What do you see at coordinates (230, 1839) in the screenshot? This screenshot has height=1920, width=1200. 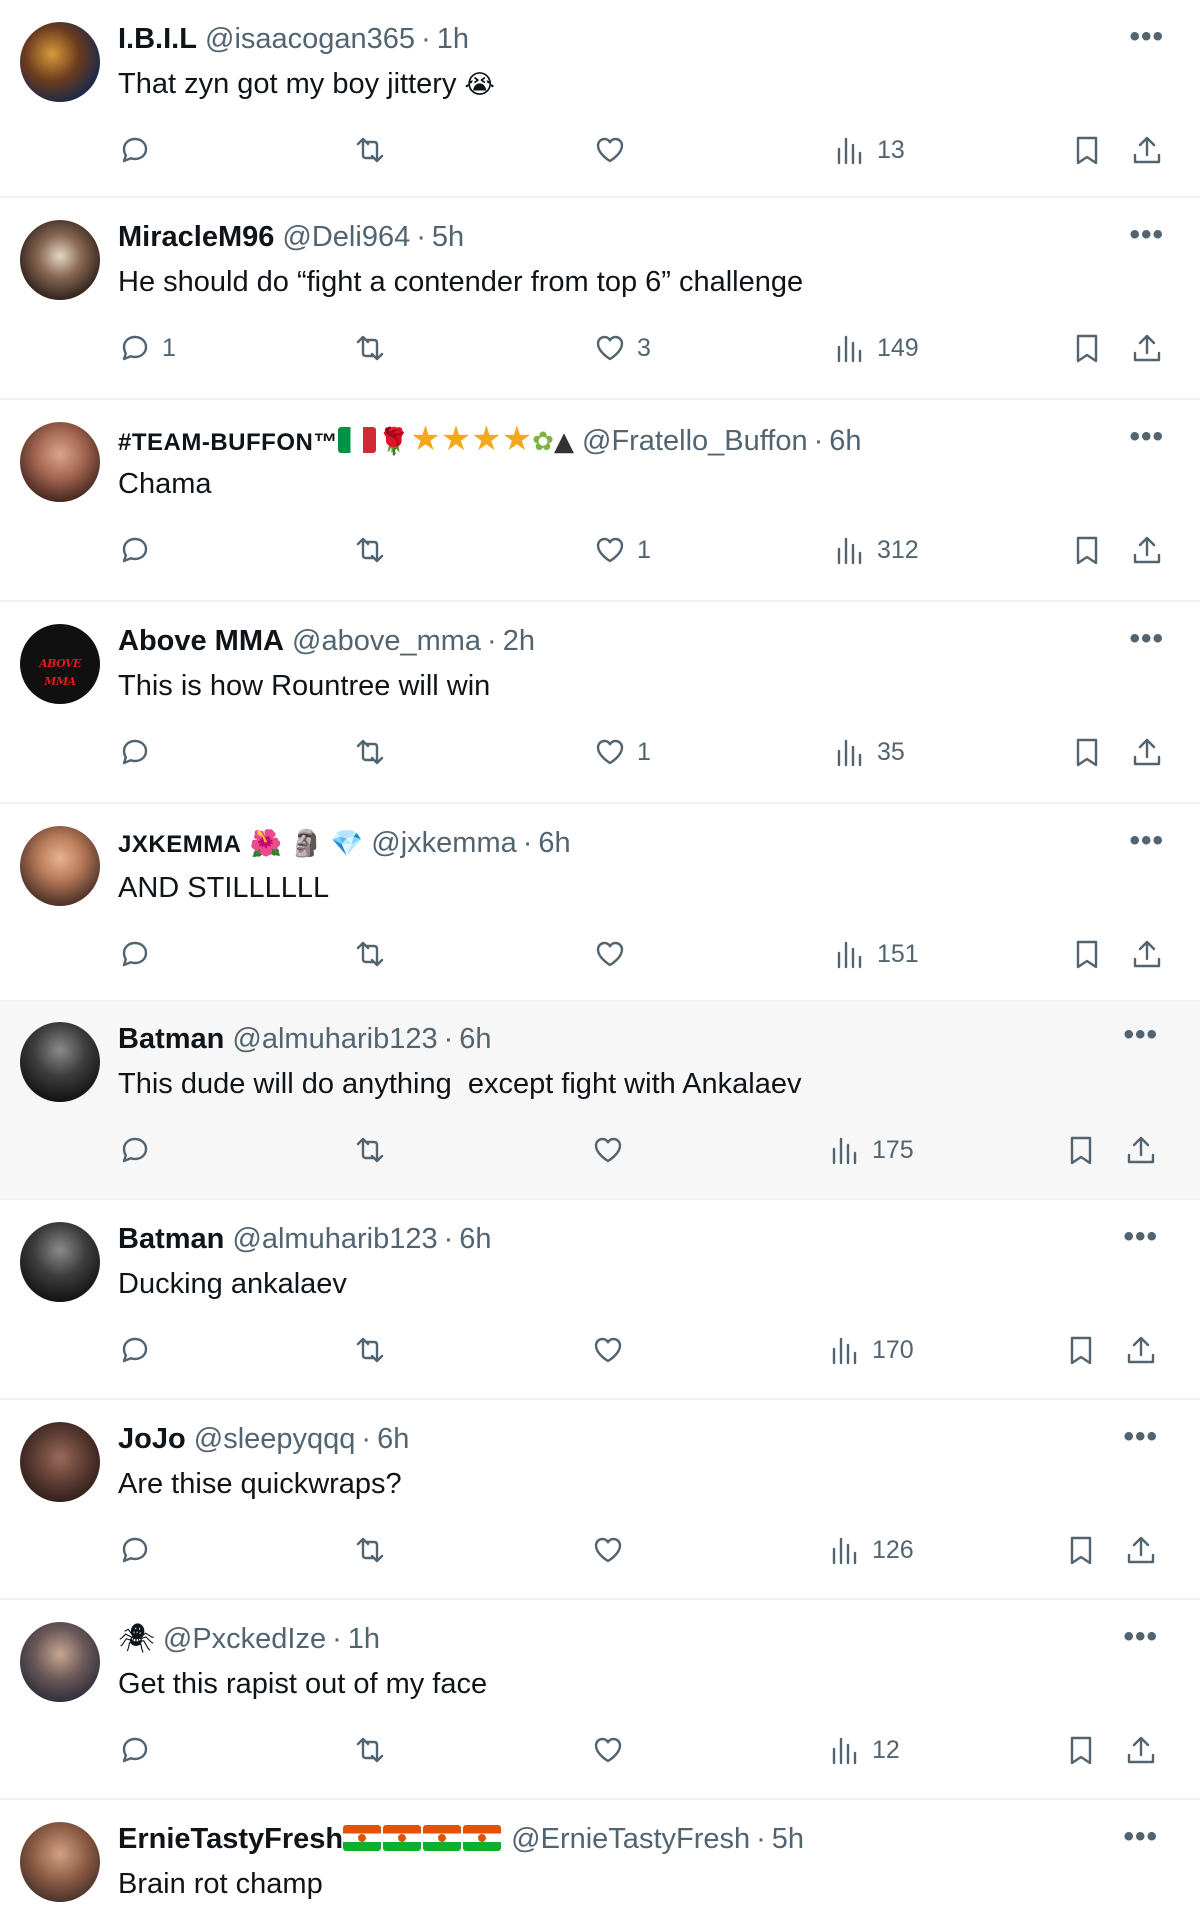 I see `display-name: ErnieTastyFresh` at bounding box center [230, 1839].